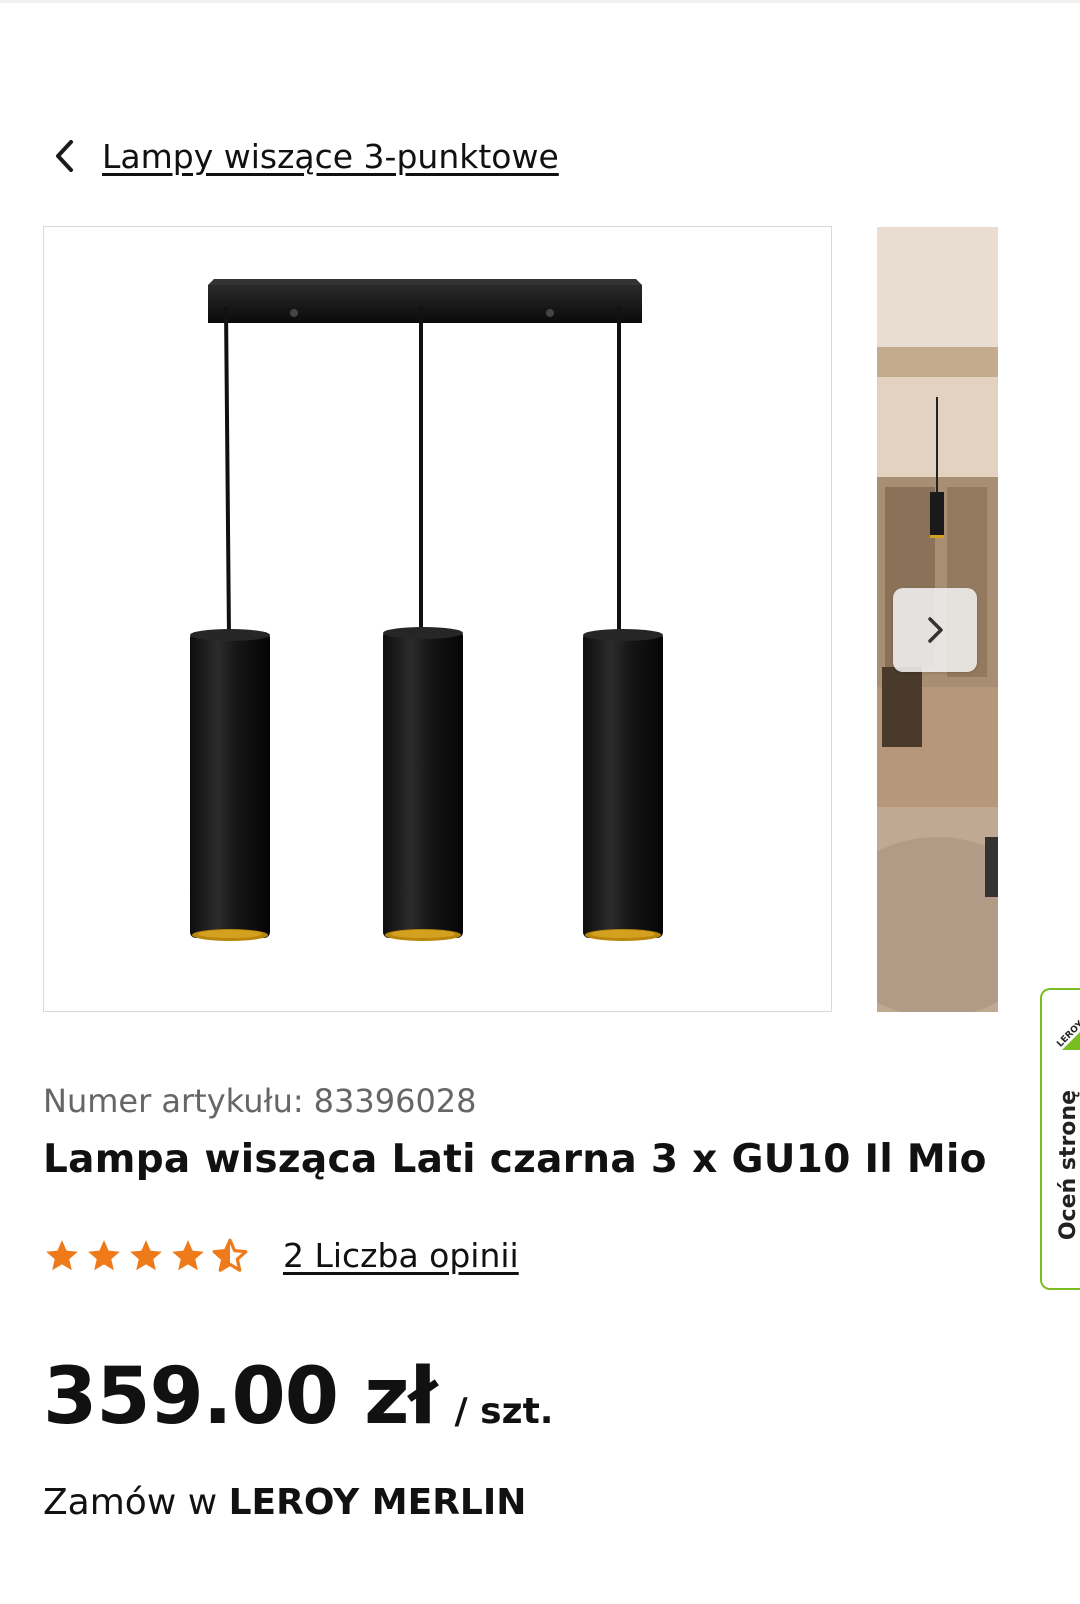 The width and height of the screenshot is (1080, 1604). I want to click on breadcrumb: Lampy wiszące 3-punktowe, so click(301, 156).